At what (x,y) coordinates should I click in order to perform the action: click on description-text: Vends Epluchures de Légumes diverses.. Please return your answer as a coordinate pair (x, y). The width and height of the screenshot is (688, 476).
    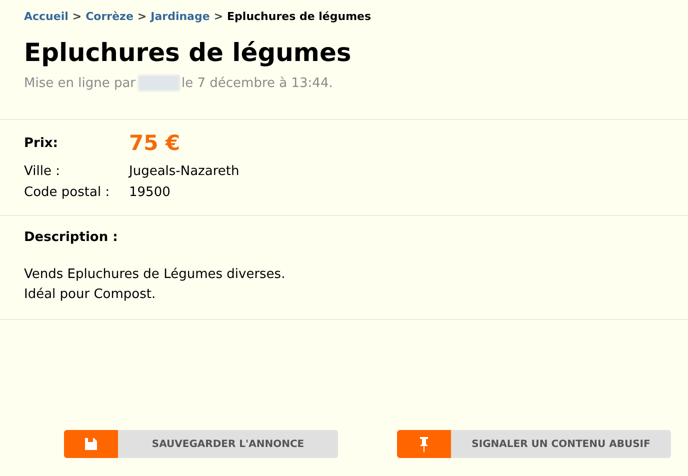
    Looking at the image, I should click on (155, 275).